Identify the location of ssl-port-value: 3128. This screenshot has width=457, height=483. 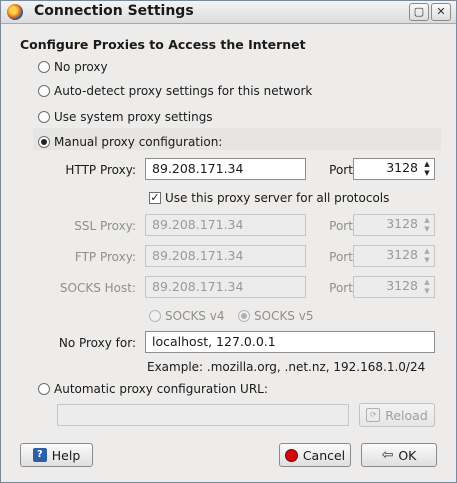
(402, 223).